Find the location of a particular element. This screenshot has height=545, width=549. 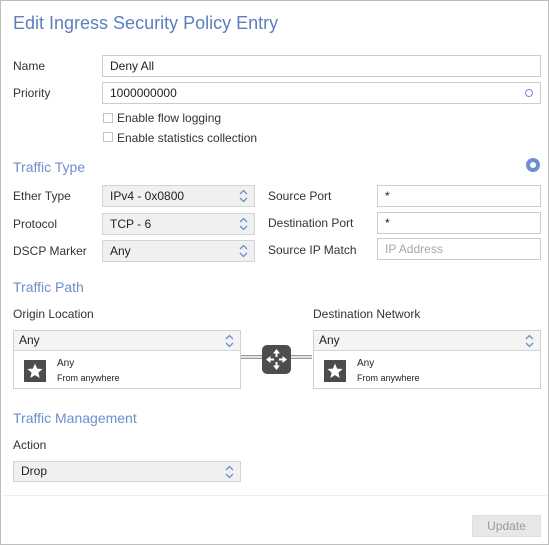

destination-card-name: Any is located at coordinates (366, 363).